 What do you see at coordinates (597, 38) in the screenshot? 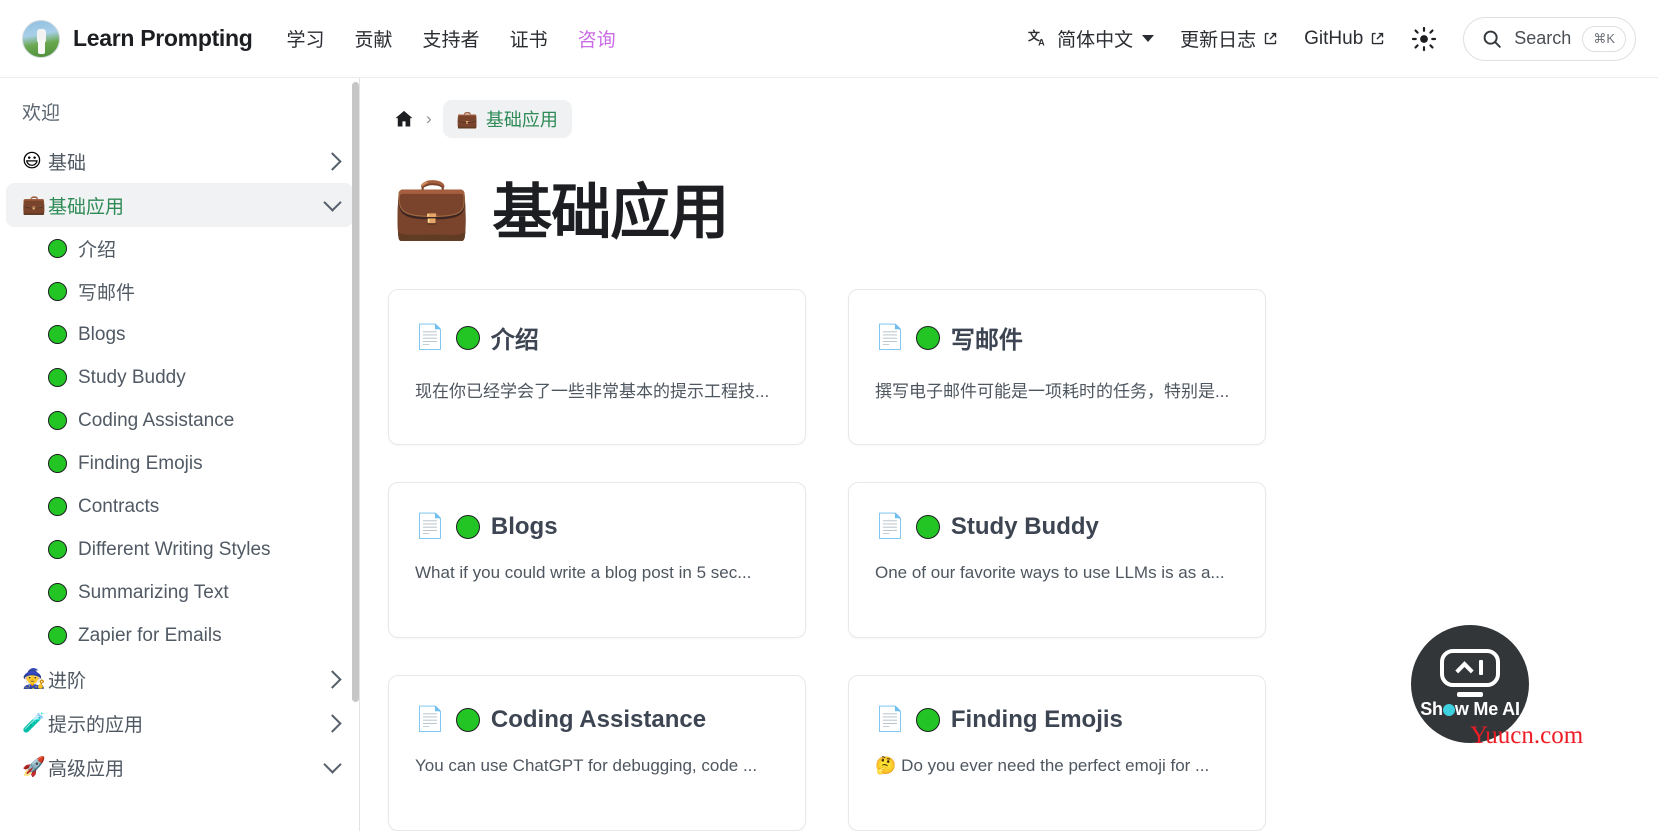
I see `nav-link-consulting: 咨询` at bounding box center [597, 38].